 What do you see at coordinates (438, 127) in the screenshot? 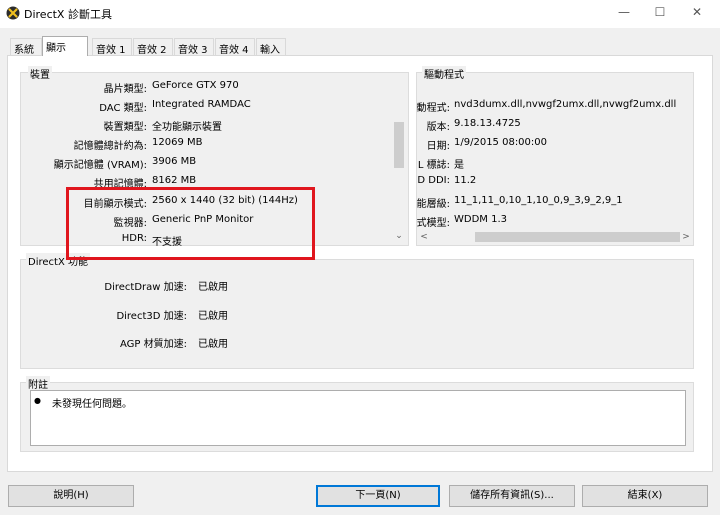
I see `driver-label-version: 版本:` at bounding box center [438, 127].